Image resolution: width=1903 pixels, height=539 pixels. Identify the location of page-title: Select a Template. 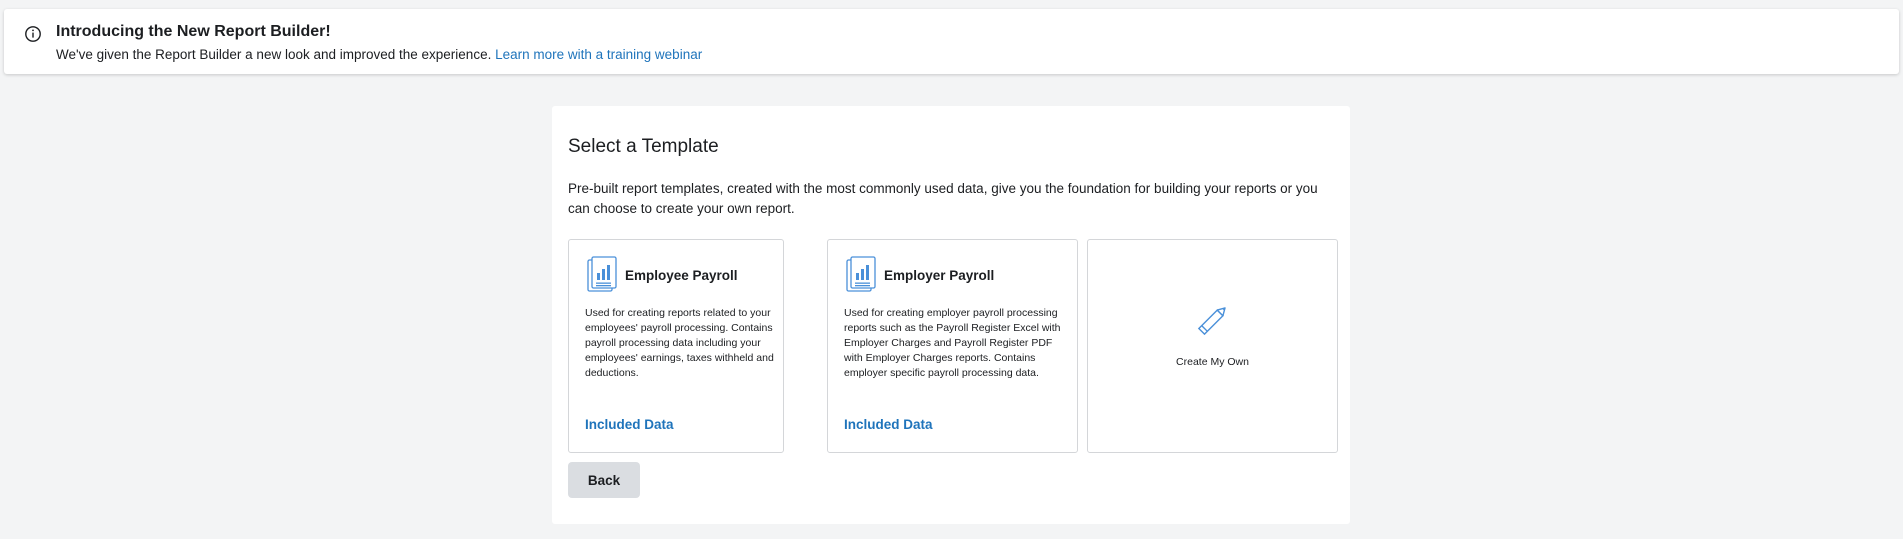
(643, 146).